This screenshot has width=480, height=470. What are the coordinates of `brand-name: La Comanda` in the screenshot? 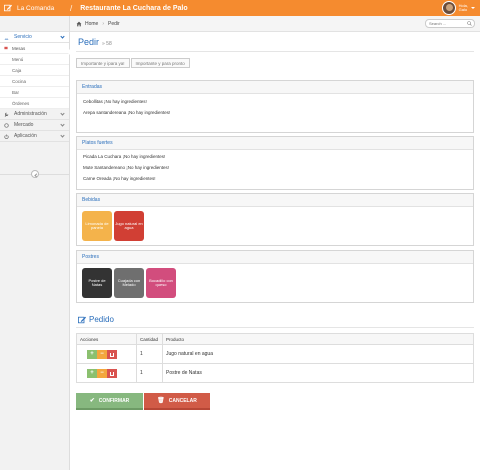 It's located at (36, 8).